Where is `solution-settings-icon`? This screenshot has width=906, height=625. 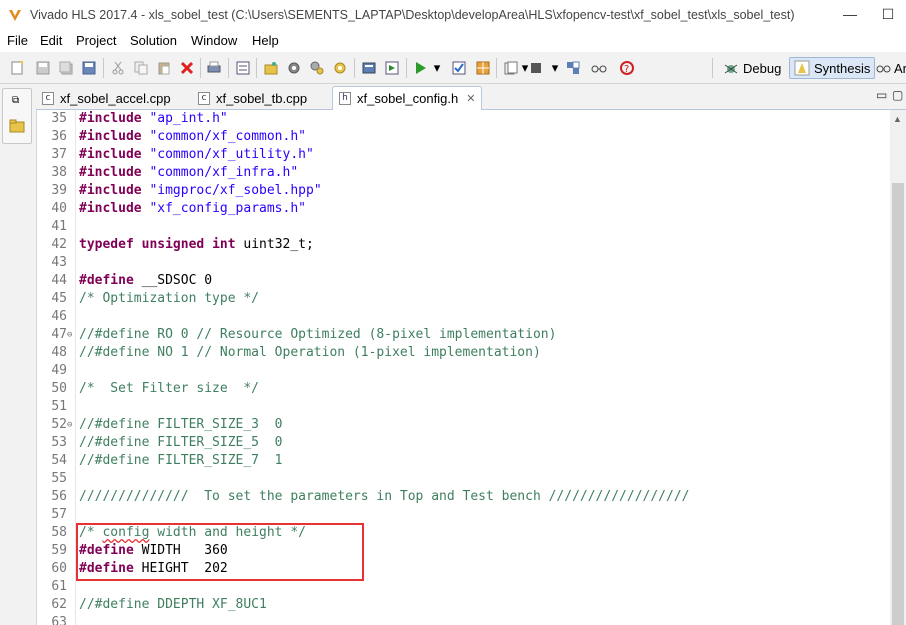
solution-settings-icon is located at coordinates (294, 68).